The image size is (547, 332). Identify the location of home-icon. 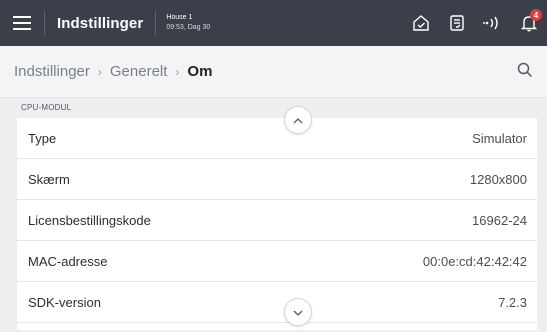
(421, 23).